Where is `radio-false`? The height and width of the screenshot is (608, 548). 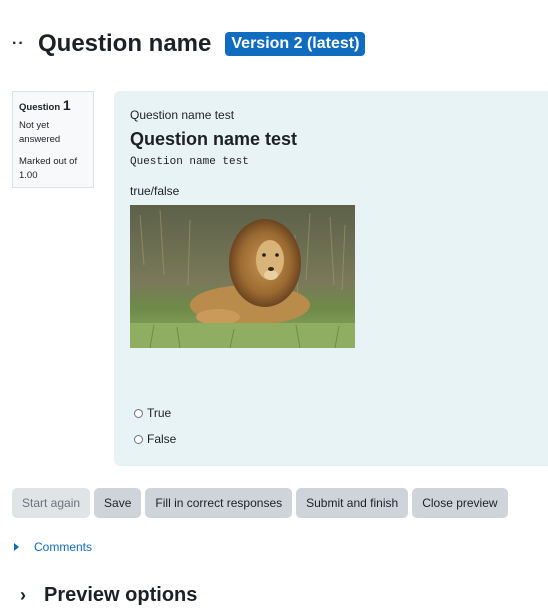 radio-false is located at coordinates (138, 439).